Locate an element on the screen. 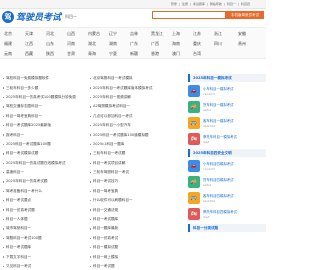  article-link: 三轮车科目一考试题 is located at coordinates (121, 153).